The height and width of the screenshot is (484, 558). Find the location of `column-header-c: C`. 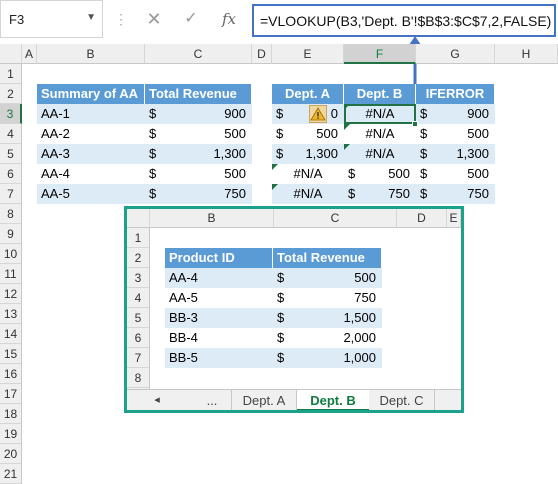

column-header-c: C is located at coordinates (198, 54).